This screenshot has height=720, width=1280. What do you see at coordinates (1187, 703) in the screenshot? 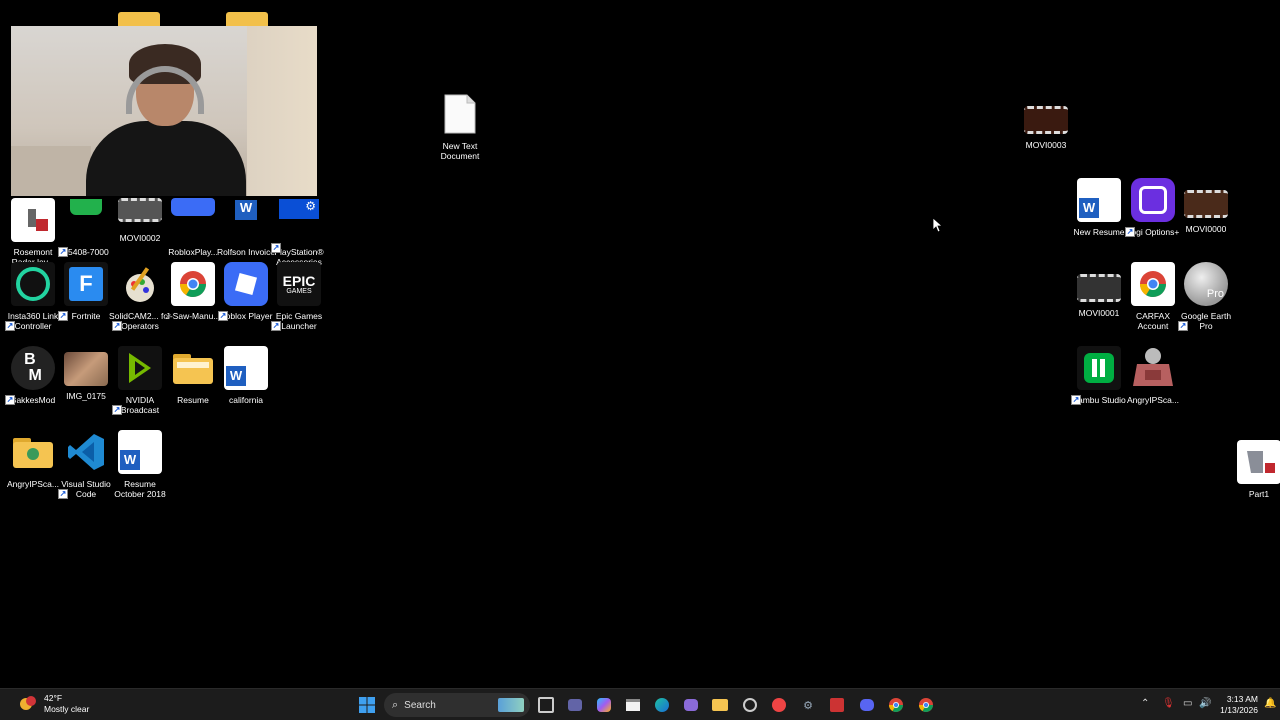
I see `network-icon: ▭` at bounding box center [1187, 703].